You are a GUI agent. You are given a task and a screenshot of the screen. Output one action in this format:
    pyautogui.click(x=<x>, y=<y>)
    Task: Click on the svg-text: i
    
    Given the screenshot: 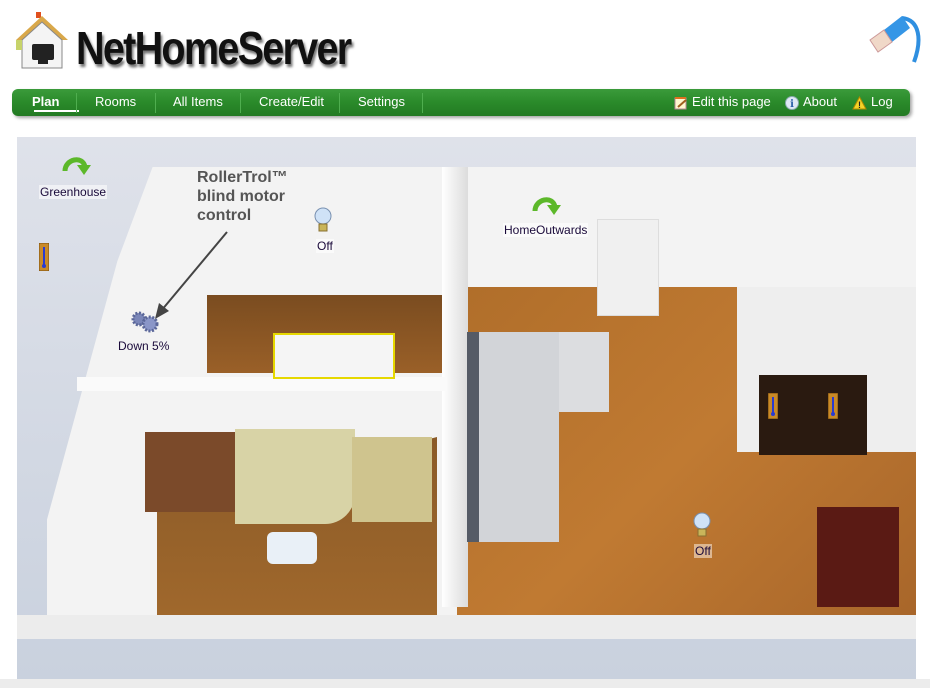 What is the action you would take?
    pyautogui.click(x=792, y=104)
    